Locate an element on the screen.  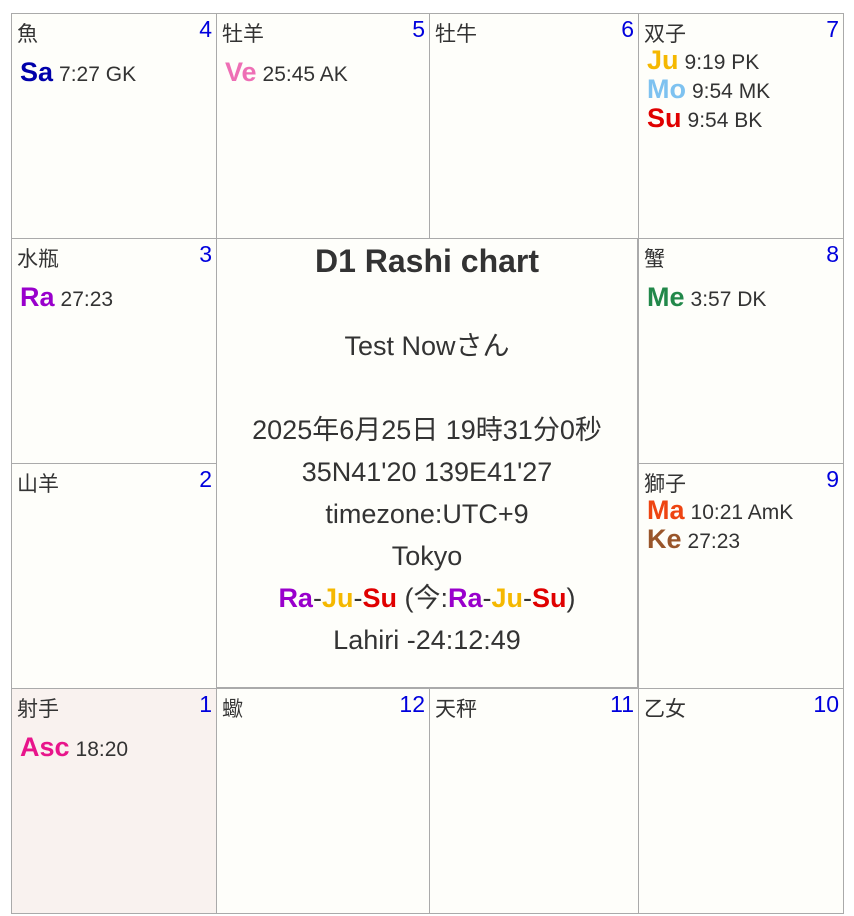
house-cell-sagittarius: 射手 1 Asc 18:20 is located at coordinates (114, 801).